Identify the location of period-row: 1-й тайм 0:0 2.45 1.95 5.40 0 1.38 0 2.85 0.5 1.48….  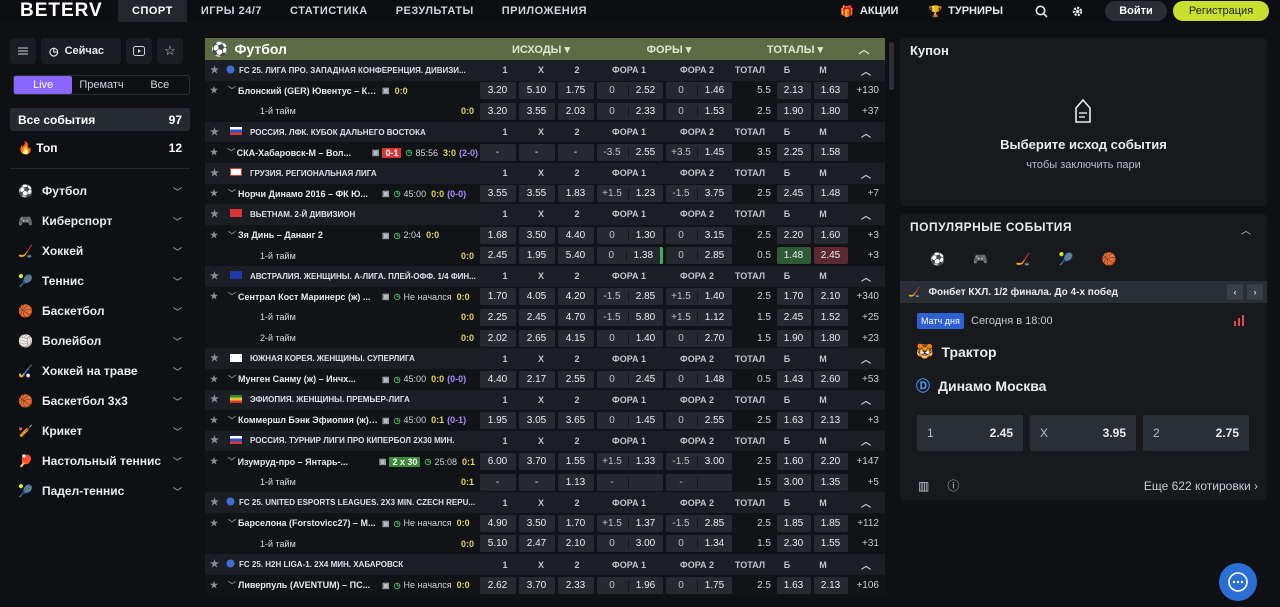
(545, 255).